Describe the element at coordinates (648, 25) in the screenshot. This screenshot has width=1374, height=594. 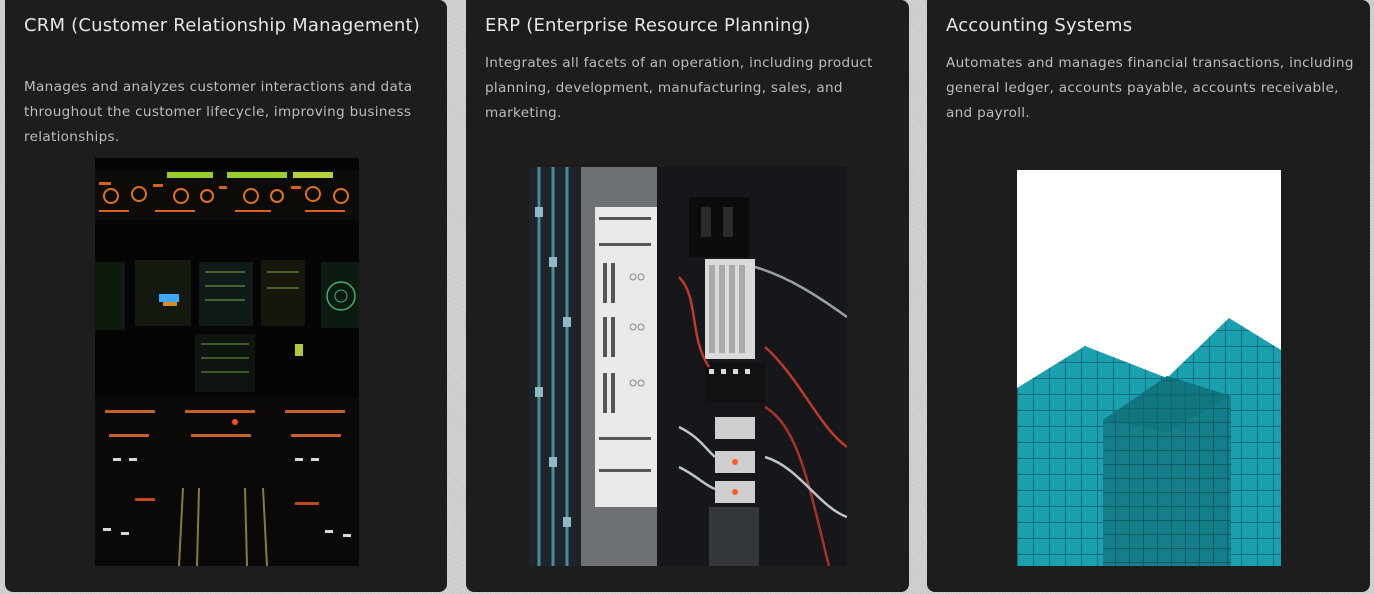
I see `card-title: ERP (Enterprise Resource Planning)` at that location.